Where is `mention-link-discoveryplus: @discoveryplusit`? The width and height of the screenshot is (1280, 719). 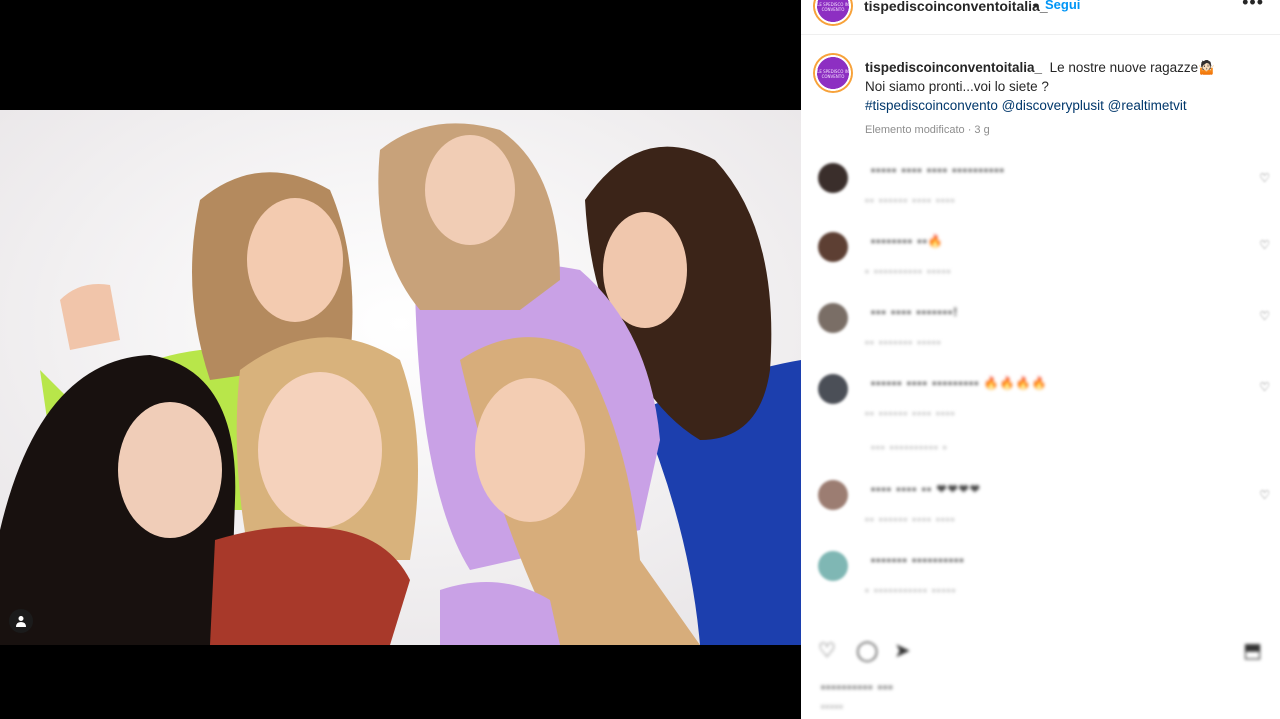 mention-link-discoveryplus: @discoveryplusit is located at coordinates (1053, 105).